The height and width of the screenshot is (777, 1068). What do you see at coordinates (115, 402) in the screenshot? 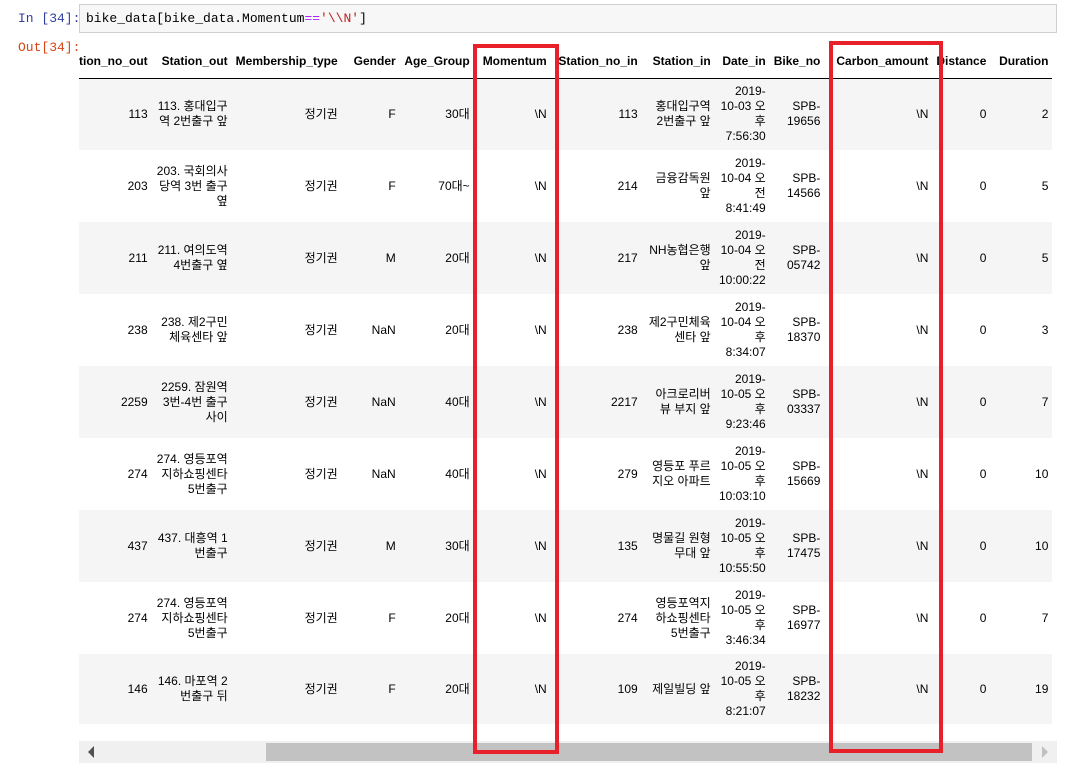
I see `table-cell: 2259` at bounding box center [115, 402].